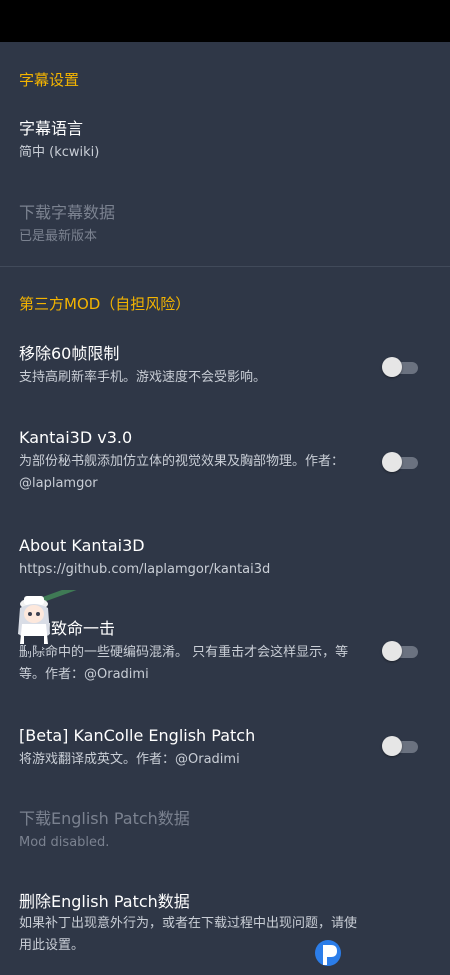  What do you see at coordinates (82, 545) in the screenshot?
I see `setting-title: About Kantai3D` at bounding box center [82, 545].